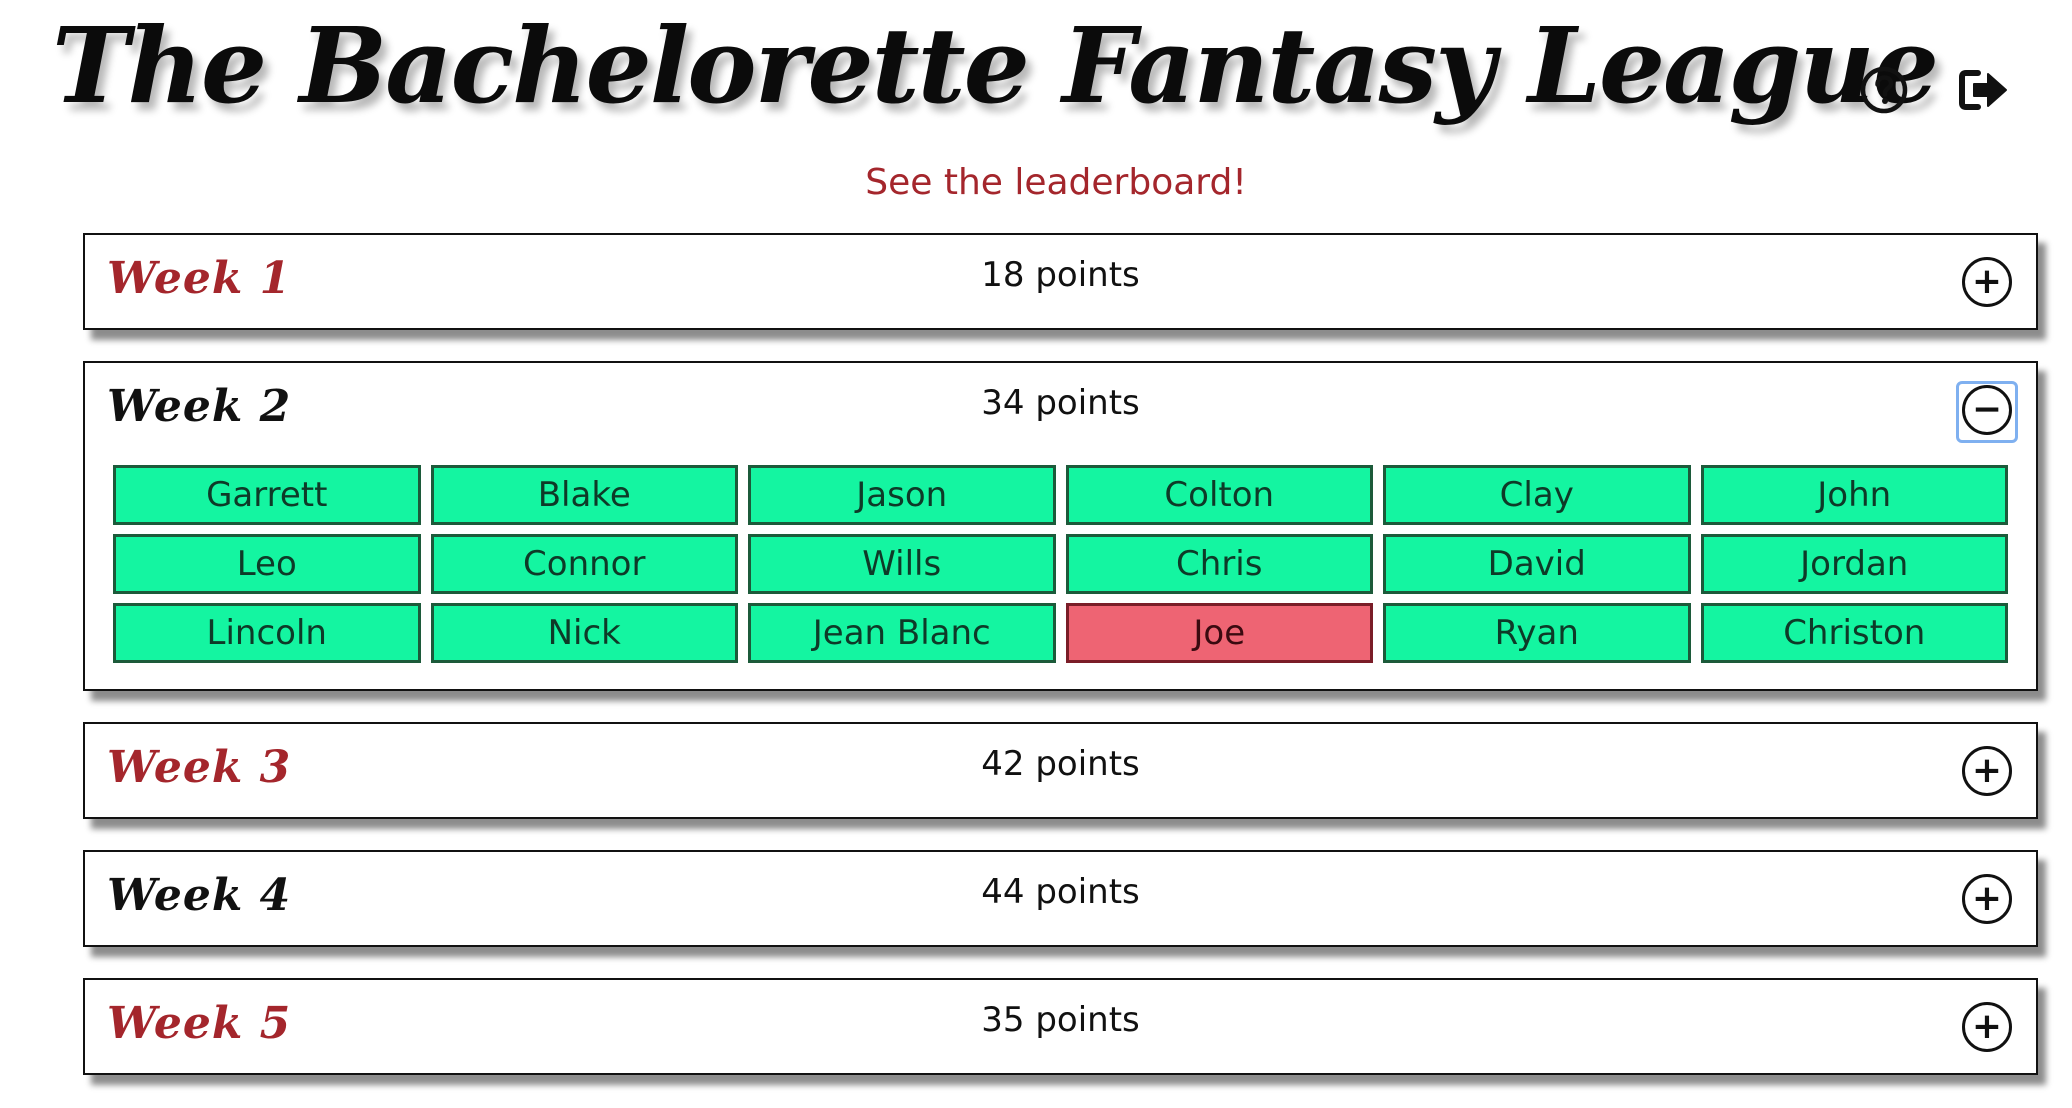 The image size is (2072, 1108). Describe the element at coordinates (267, 564) in the screenshot. I see `contestant-chip: Leo` at that location.